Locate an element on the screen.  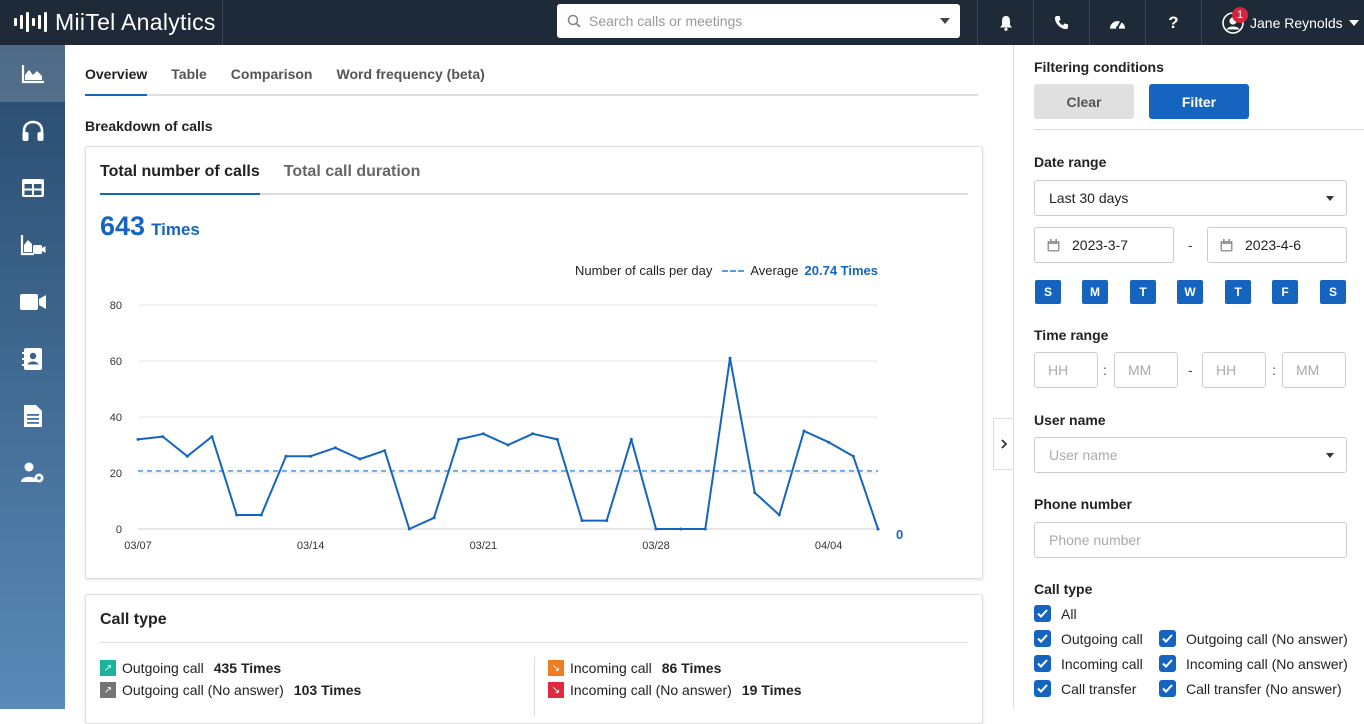
start-minute-input: MM is located at coordinates (1146, 370).